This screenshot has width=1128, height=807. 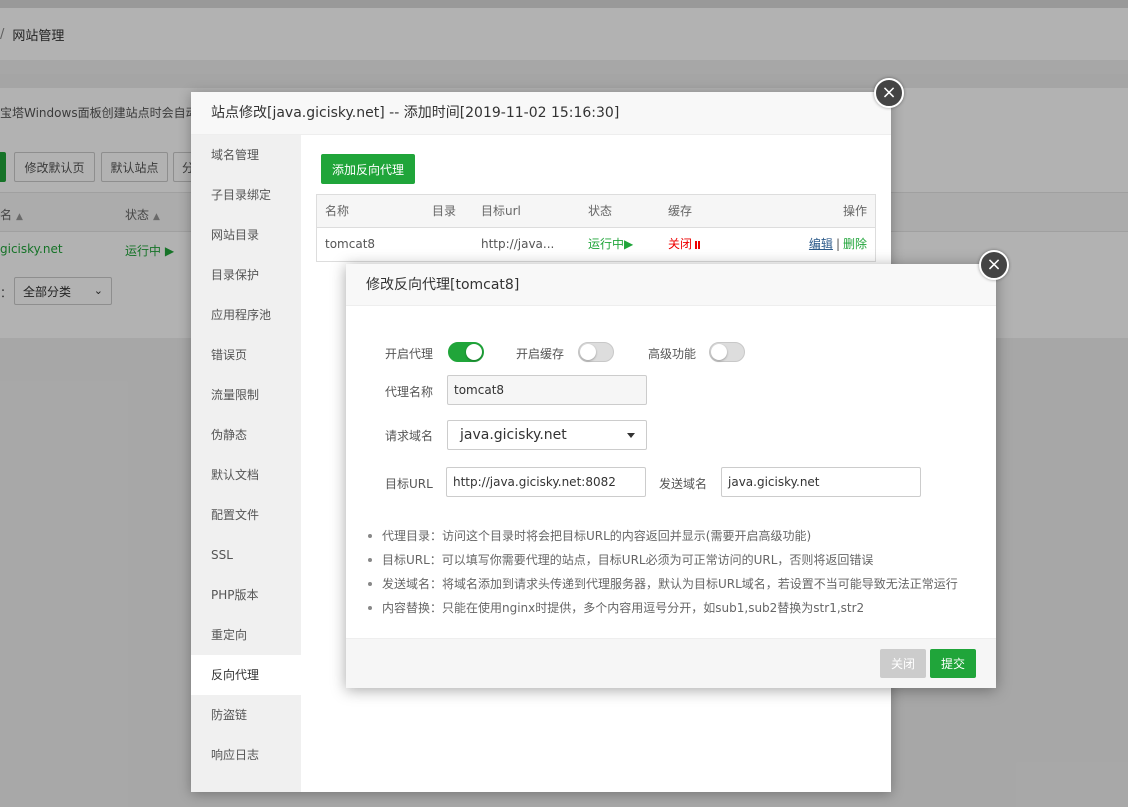 What do you see at coordinates (246, 675) in the screenshot?
I see `menu-item-reverse-proxy: 反向代理` at bounding box center [246, 675].